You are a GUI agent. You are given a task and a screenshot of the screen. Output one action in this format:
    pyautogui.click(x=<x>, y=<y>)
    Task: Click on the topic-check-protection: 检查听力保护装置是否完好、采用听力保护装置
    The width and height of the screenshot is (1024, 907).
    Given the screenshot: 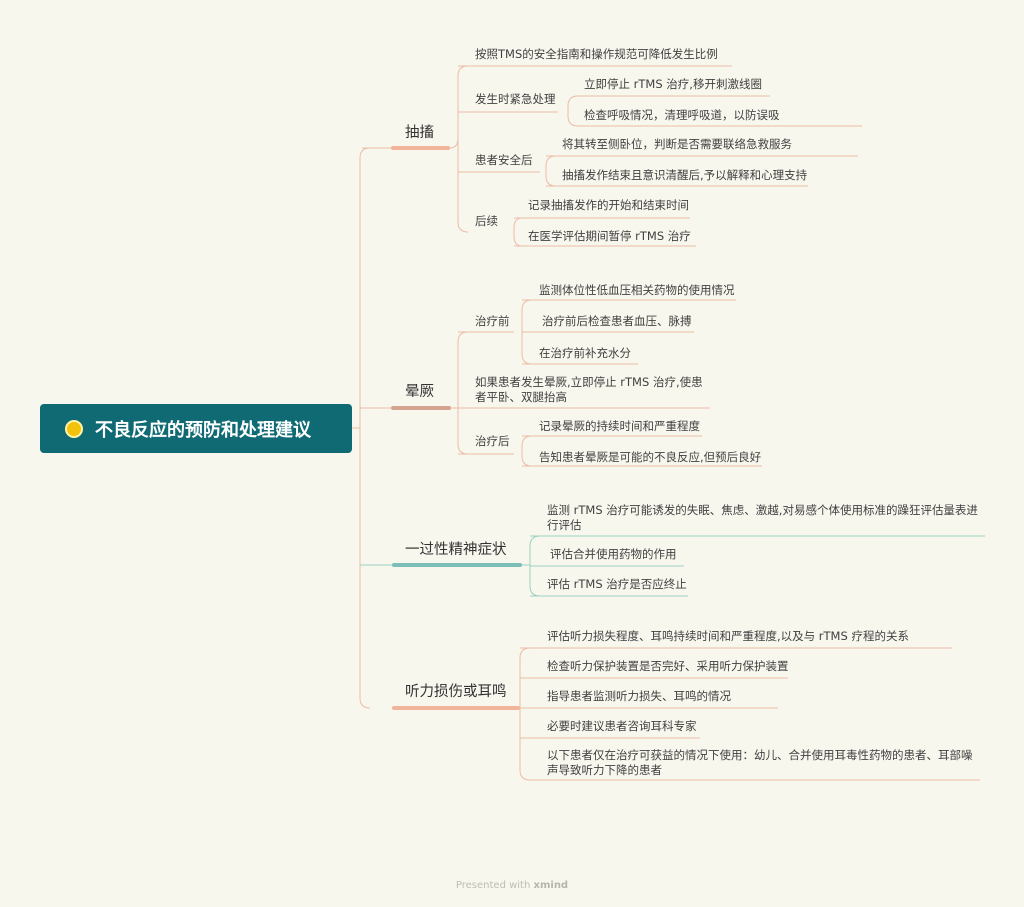 What is the action you would take?
    pyautogui.click(x=668, y=666)
    